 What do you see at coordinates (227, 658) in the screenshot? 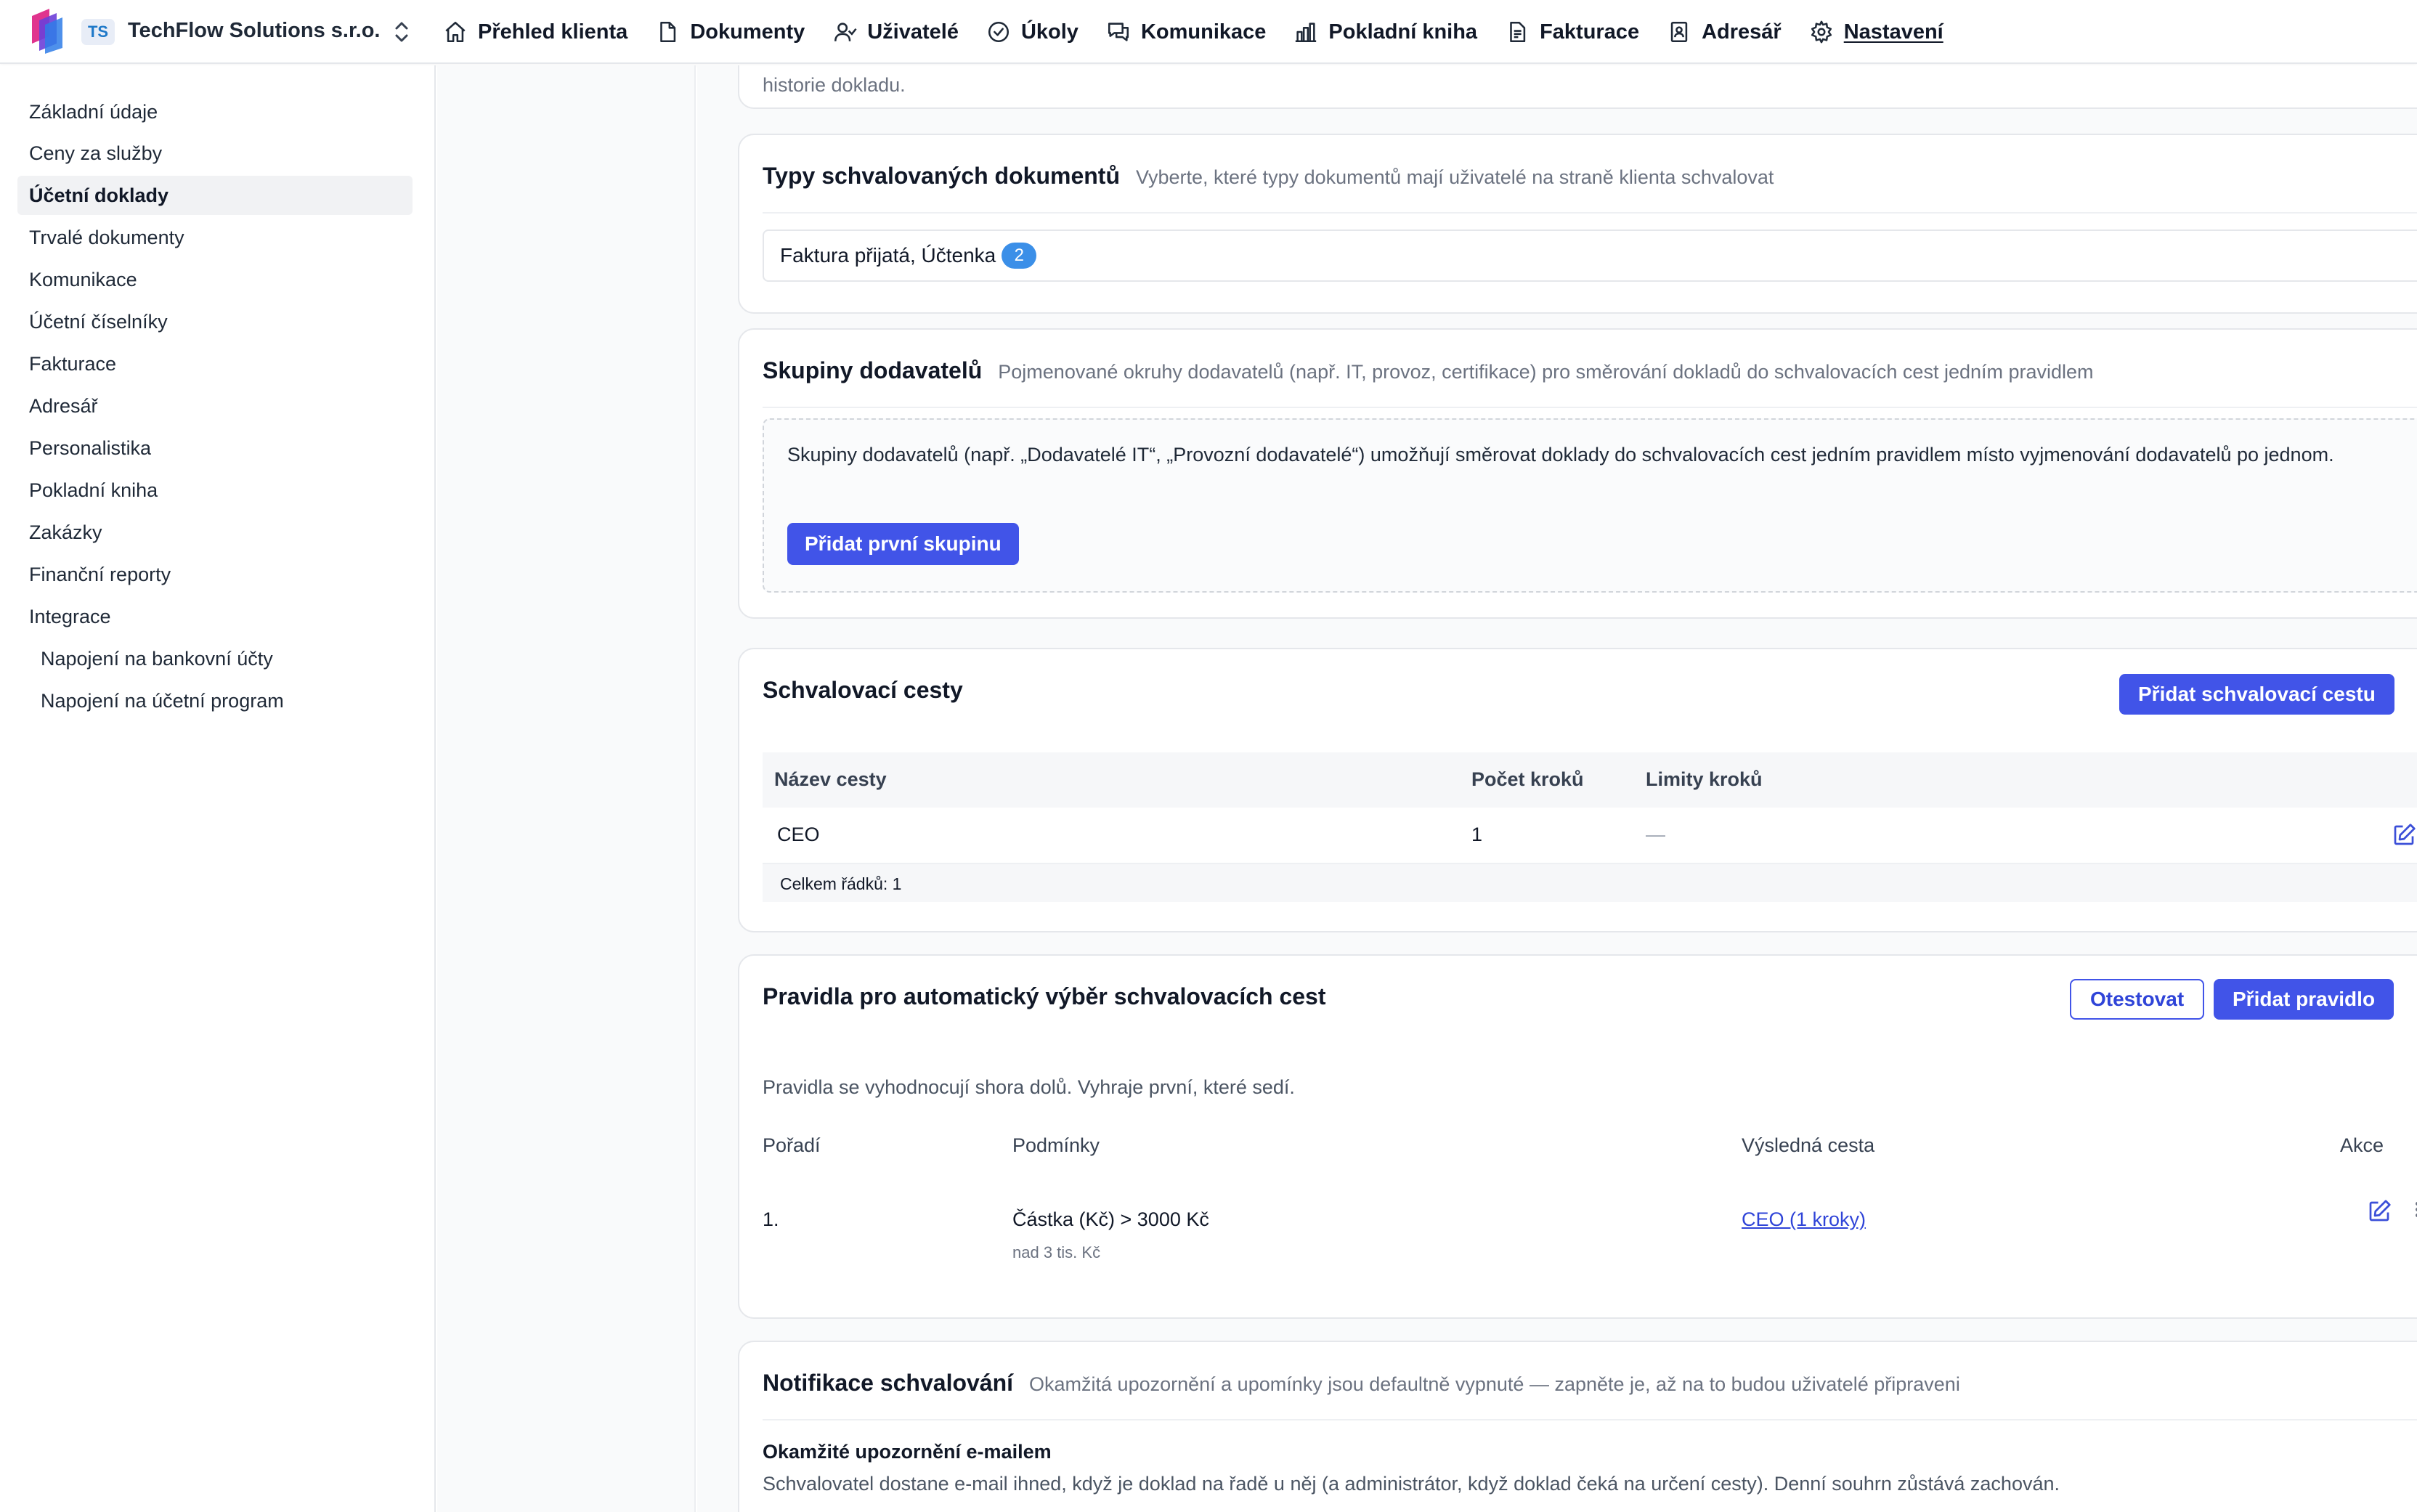
I see `sidebar-item-bankovni-ucty: Napojení na bankovní účty` at bounding box center [227, 658].